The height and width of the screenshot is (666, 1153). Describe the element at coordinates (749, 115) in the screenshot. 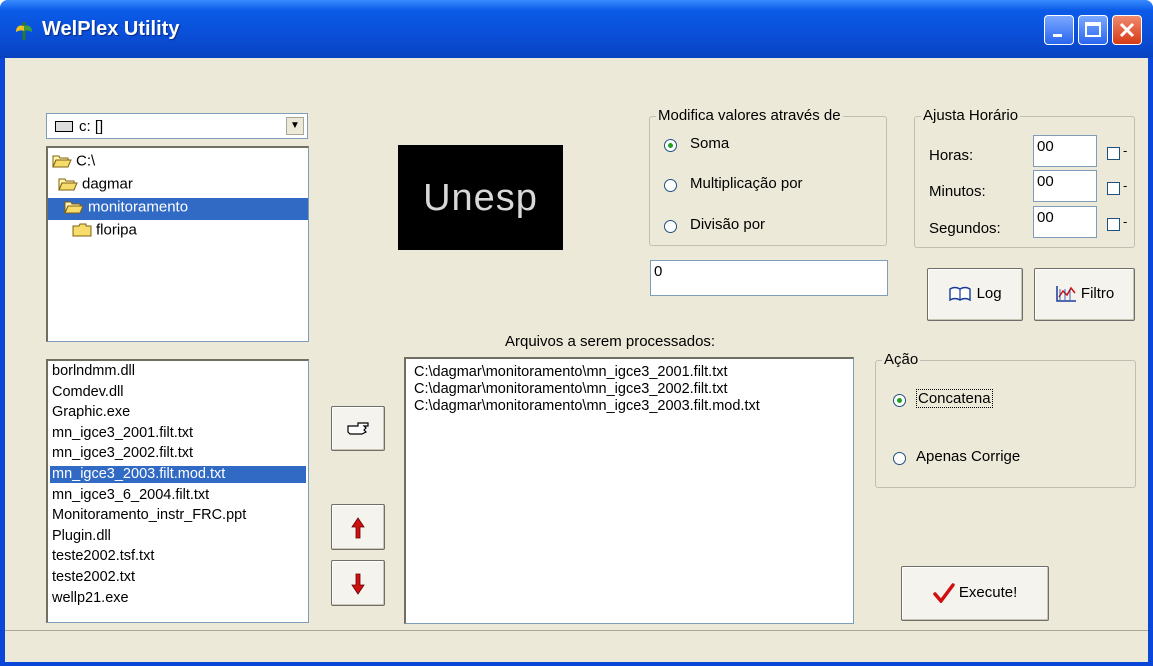

I see `modifica-title: Modifica valores através de` at that location.